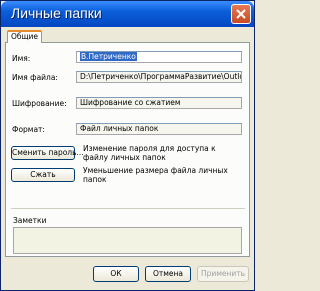  I want to click on notes-textarea, so click(127, 240).